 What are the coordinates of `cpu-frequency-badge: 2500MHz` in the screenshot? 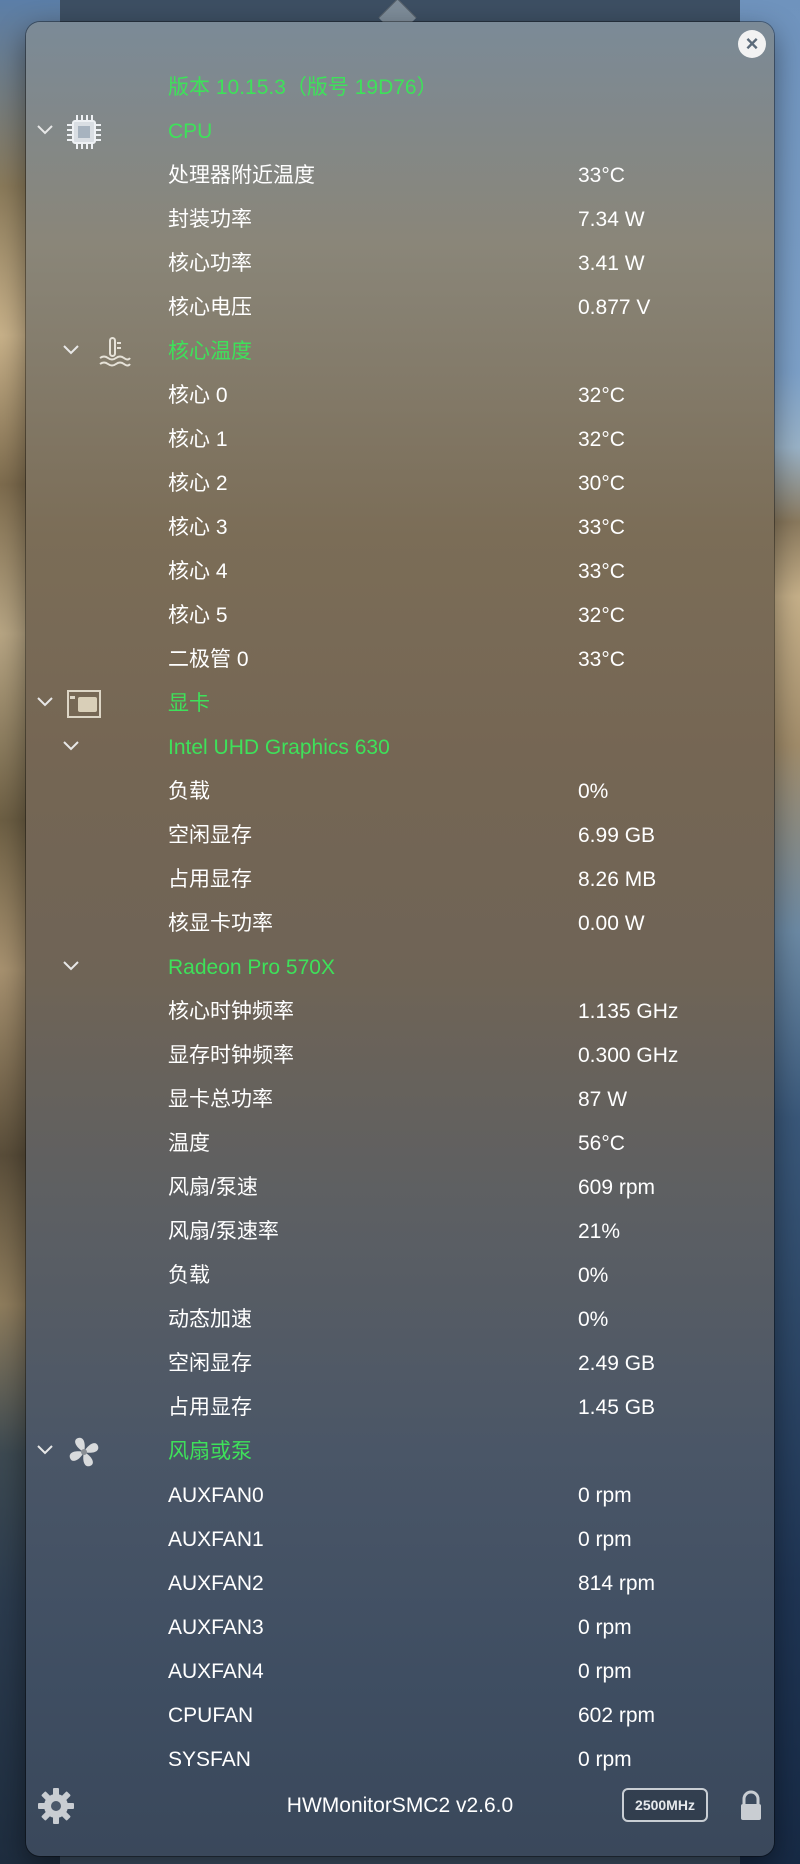 It's located at (665, 1805).